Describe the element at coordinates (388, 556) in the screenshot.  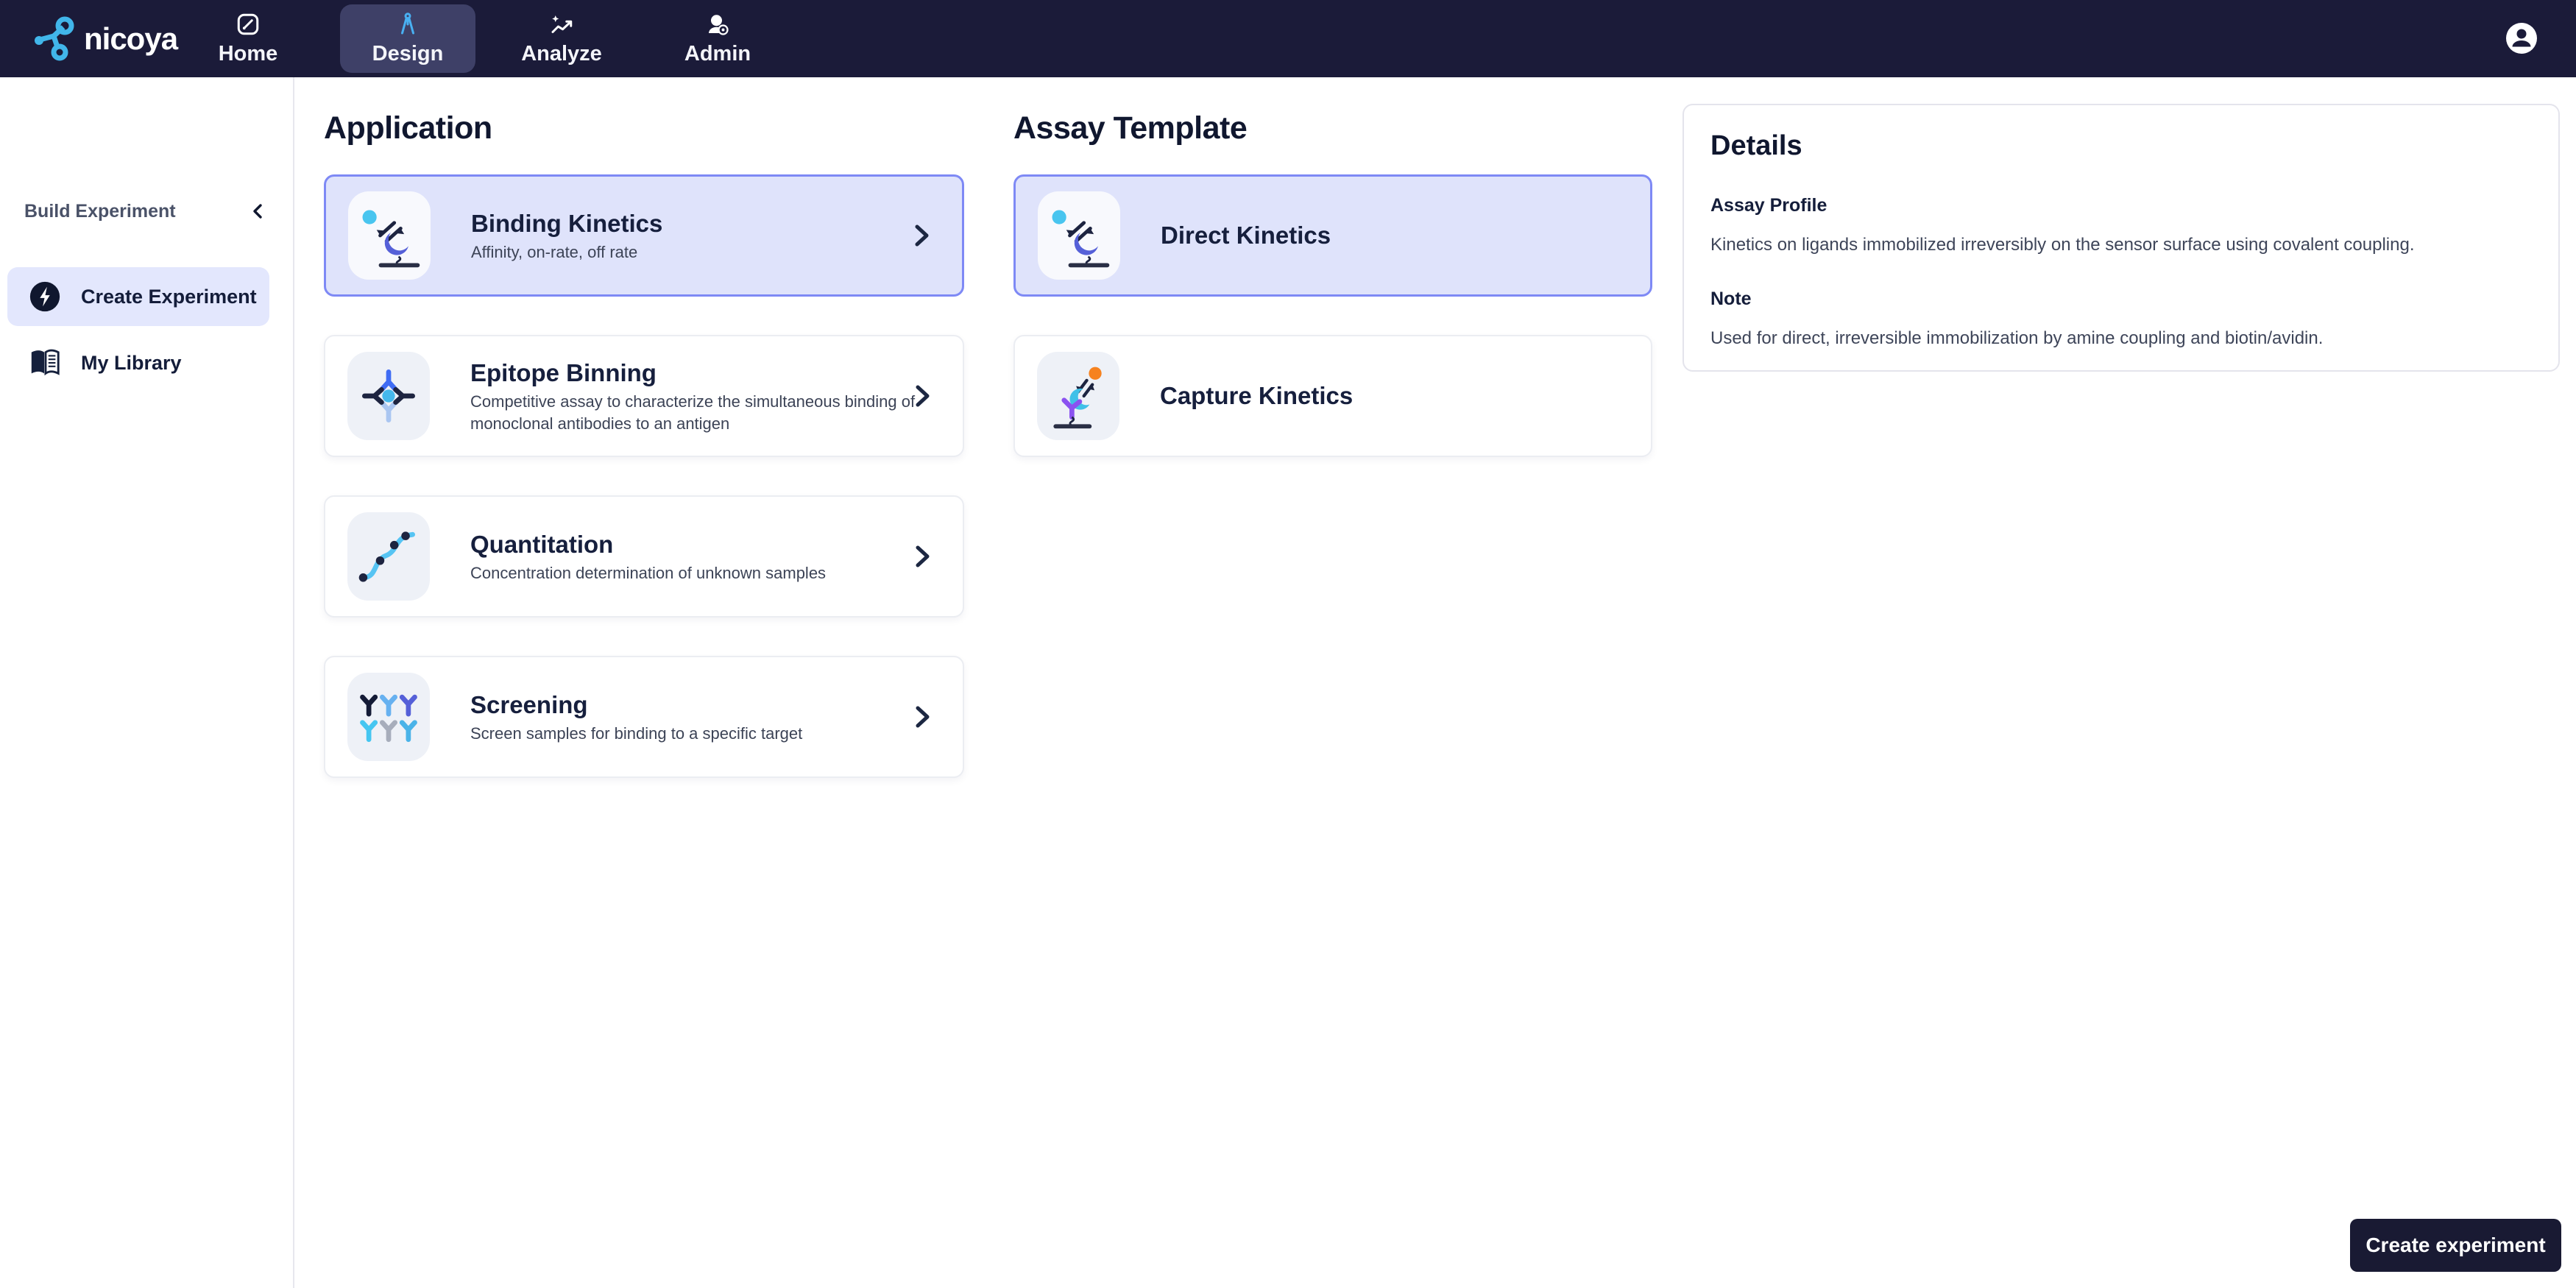
I see `quantitation-icon` at that location.